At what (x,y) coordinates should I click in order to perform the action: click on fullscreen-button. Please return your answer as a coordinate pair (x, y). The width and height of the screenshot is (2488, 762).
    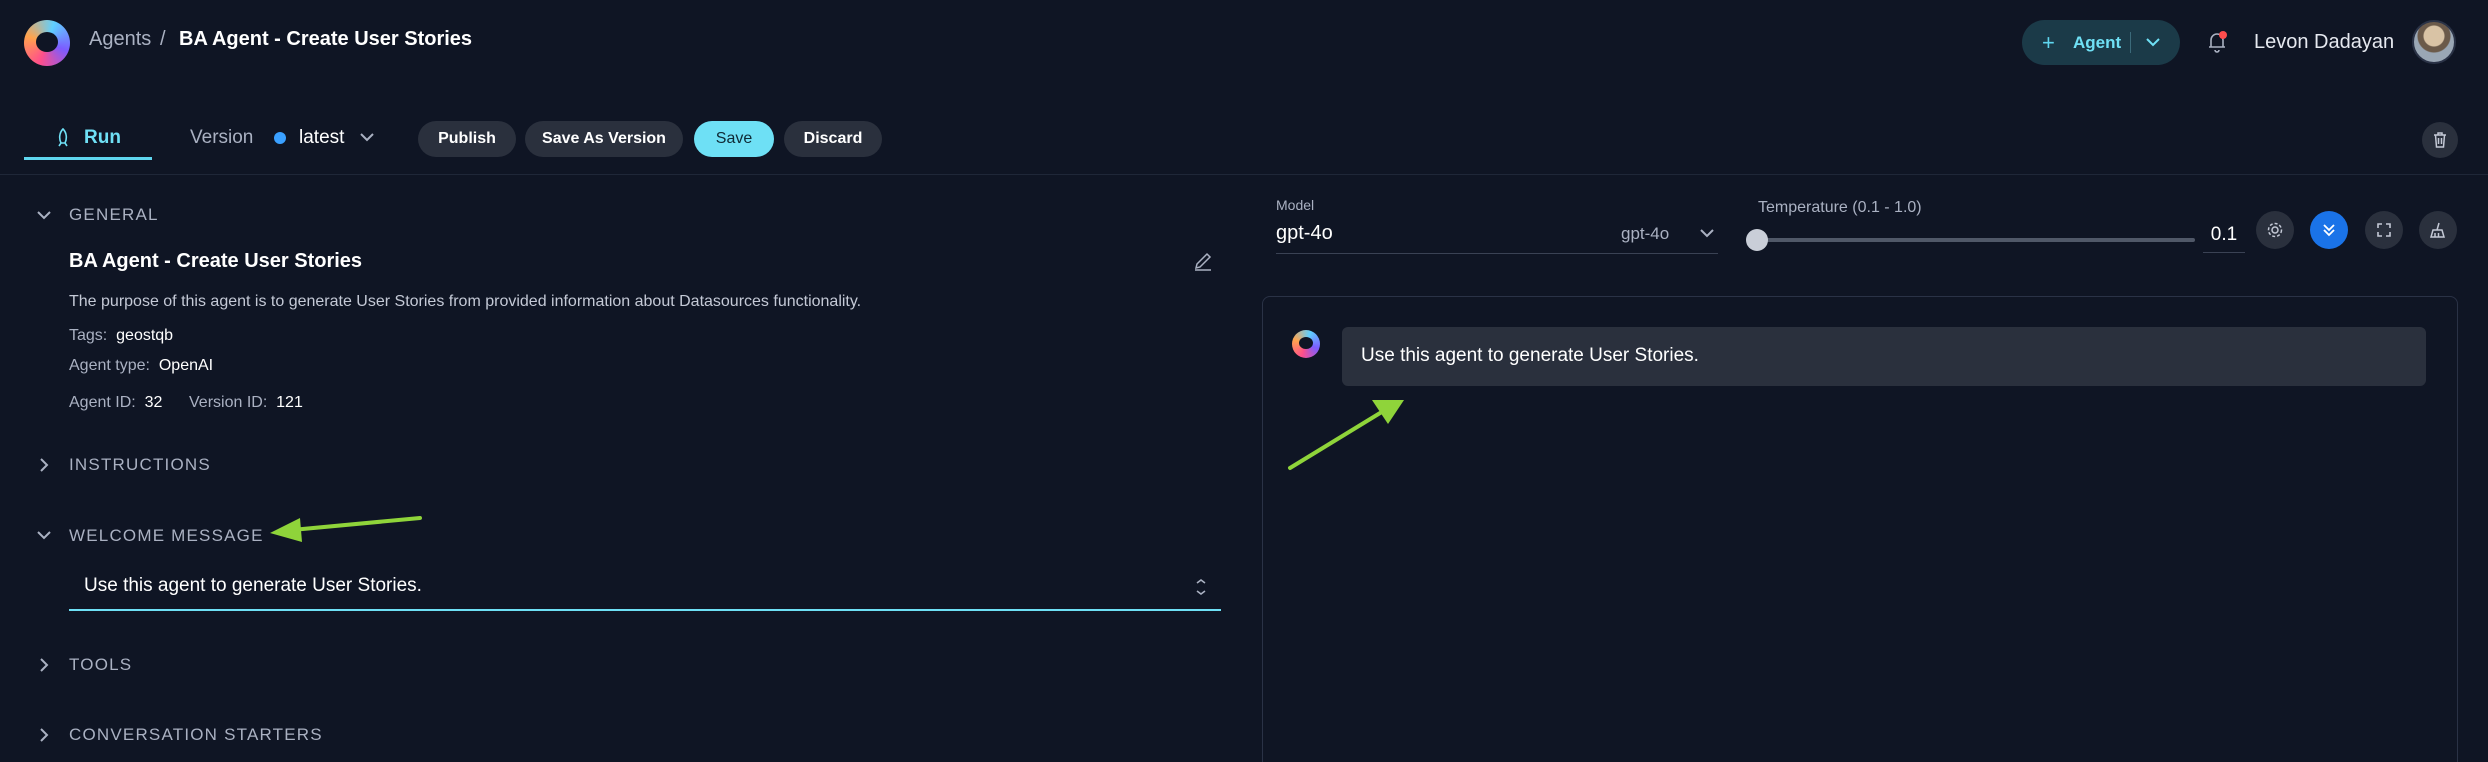
    Looking at the image, I should click on (2384, 230).